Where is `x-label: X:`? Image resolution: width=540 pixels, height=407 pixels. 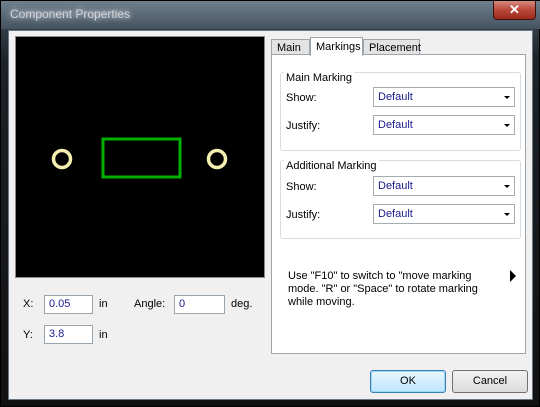
x-label: X: is located at coordinates (28, 304).